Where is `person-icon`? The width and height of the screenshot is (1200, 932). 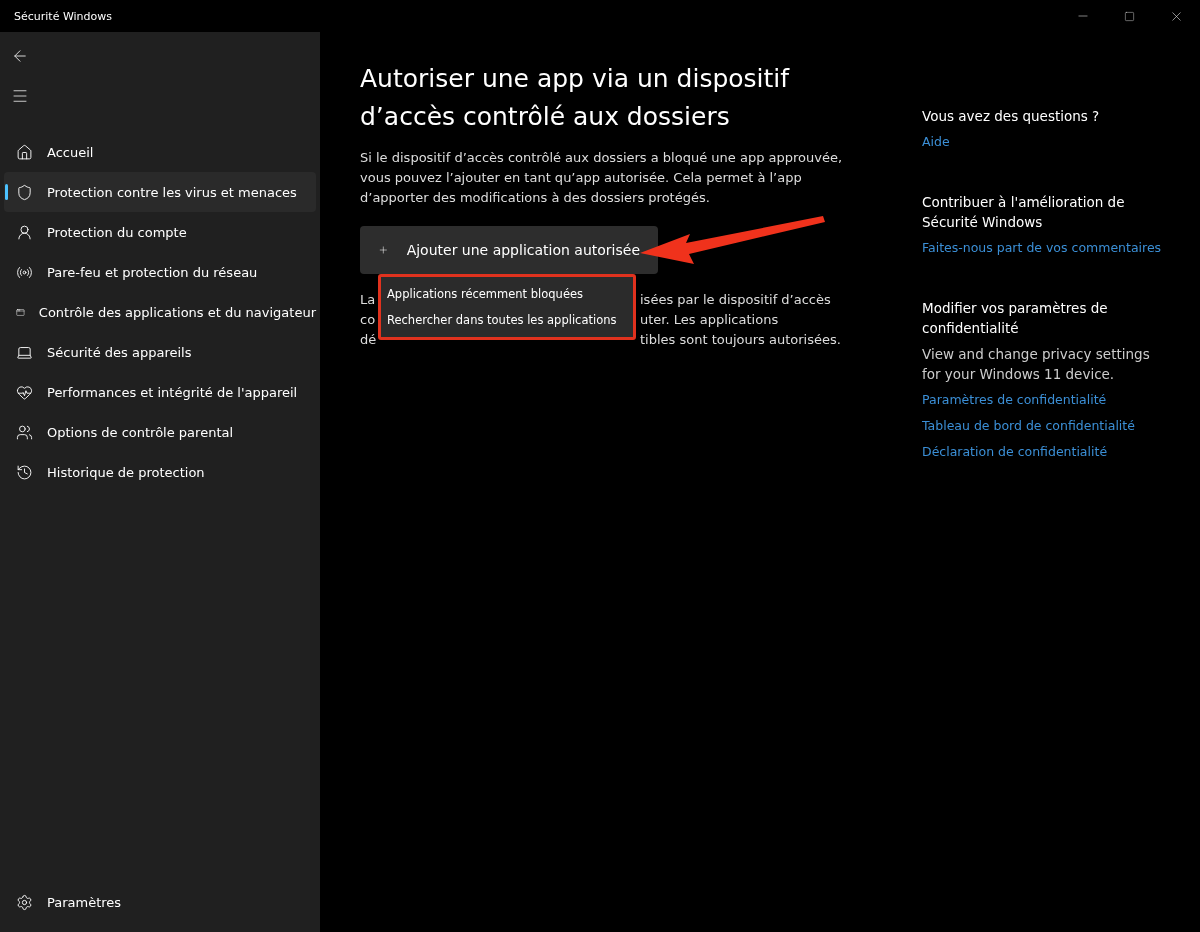 person-icon is located at coordinates (24, 232).